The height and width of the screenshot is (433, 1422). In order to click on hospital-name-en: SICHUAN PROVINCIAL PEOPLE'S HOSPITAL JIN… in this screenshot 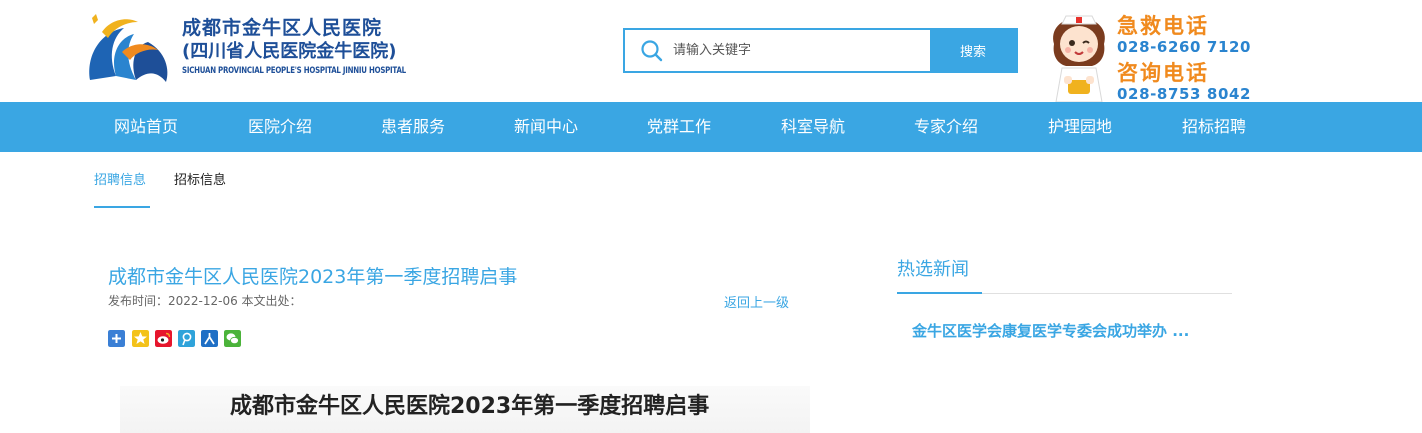, I will do `click(294, 71)`.